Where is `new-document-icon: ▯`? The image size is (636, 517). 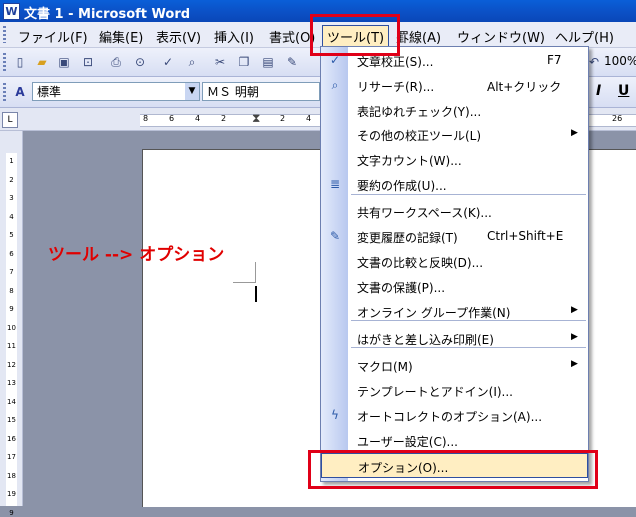
new-document-icon: ▯ is located at coordinates (20, 62).